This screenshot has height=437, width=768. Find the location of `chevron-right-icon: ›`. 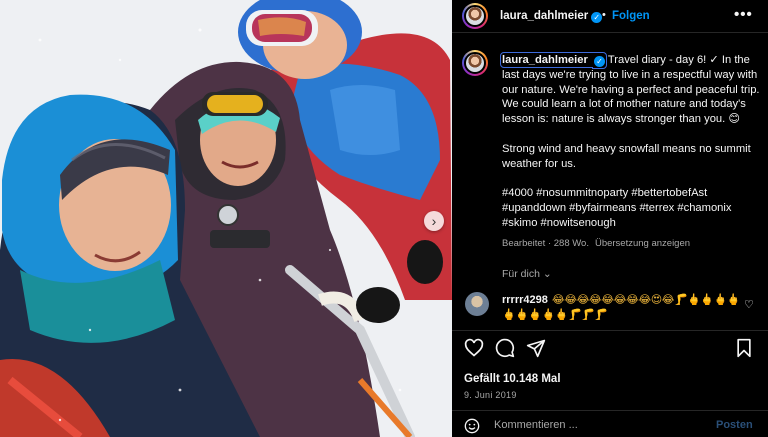

chevron-right-icon: › is located at coordinates (434, 221).